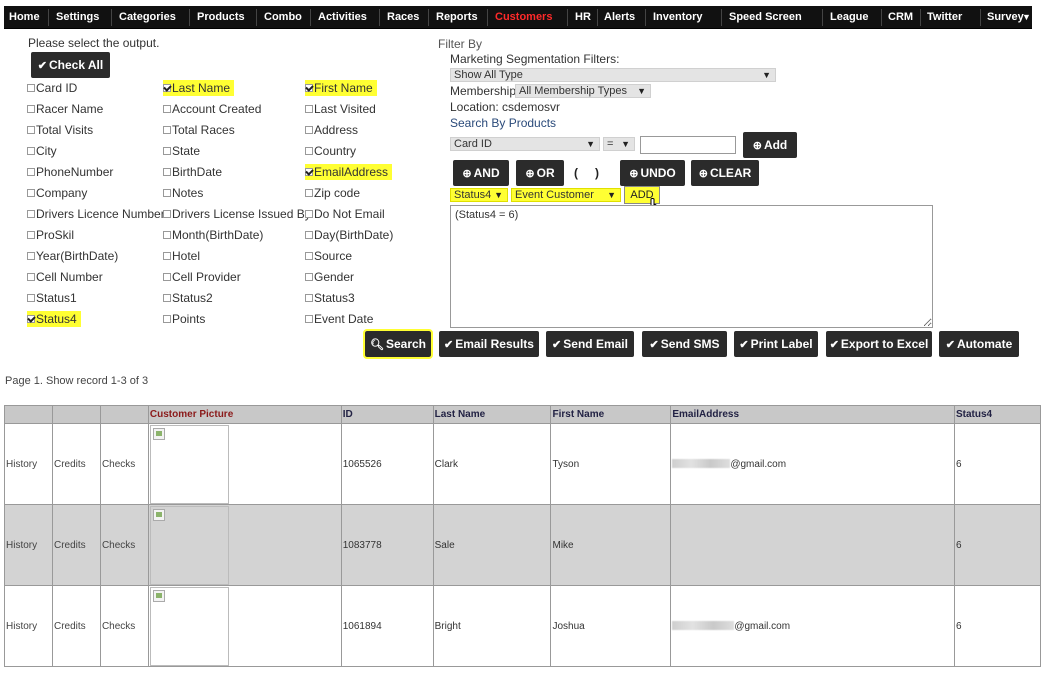  What do you see at coordinates (237, 214) in the screenshot?
I see `output-field-drivers-license-issued-by: Drivers License Issued By` at bounding box center [237, 214].